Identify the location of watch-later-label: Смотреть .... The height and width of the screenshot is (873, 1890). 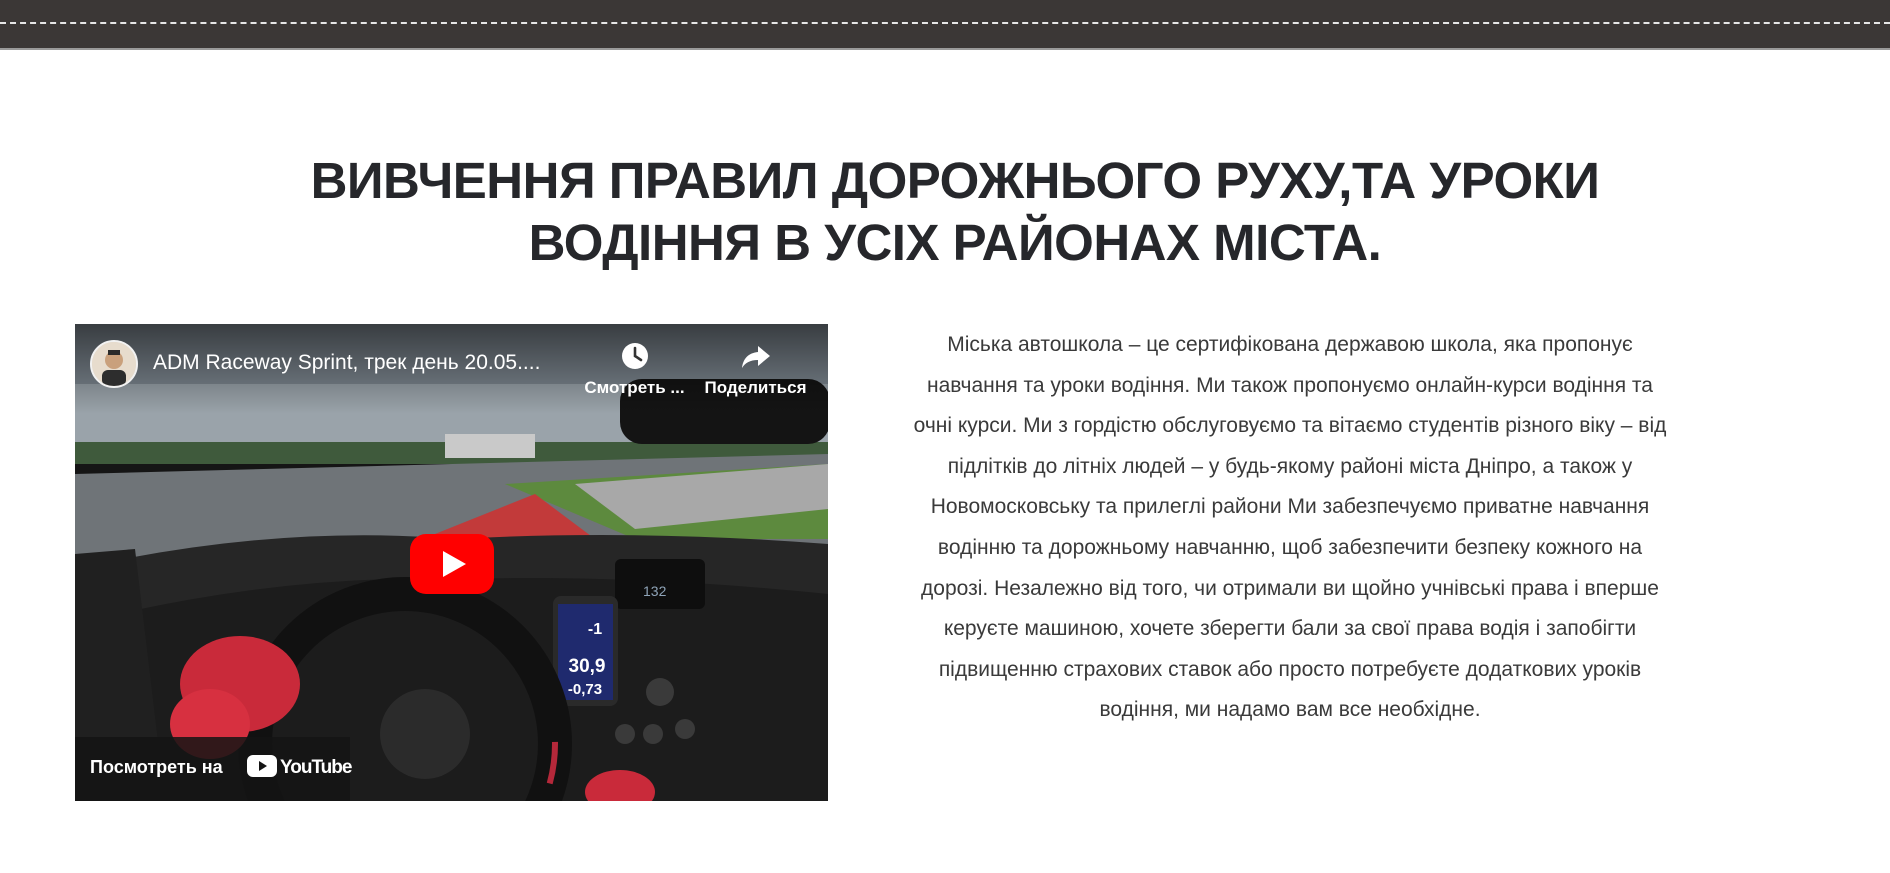
(634, 387).